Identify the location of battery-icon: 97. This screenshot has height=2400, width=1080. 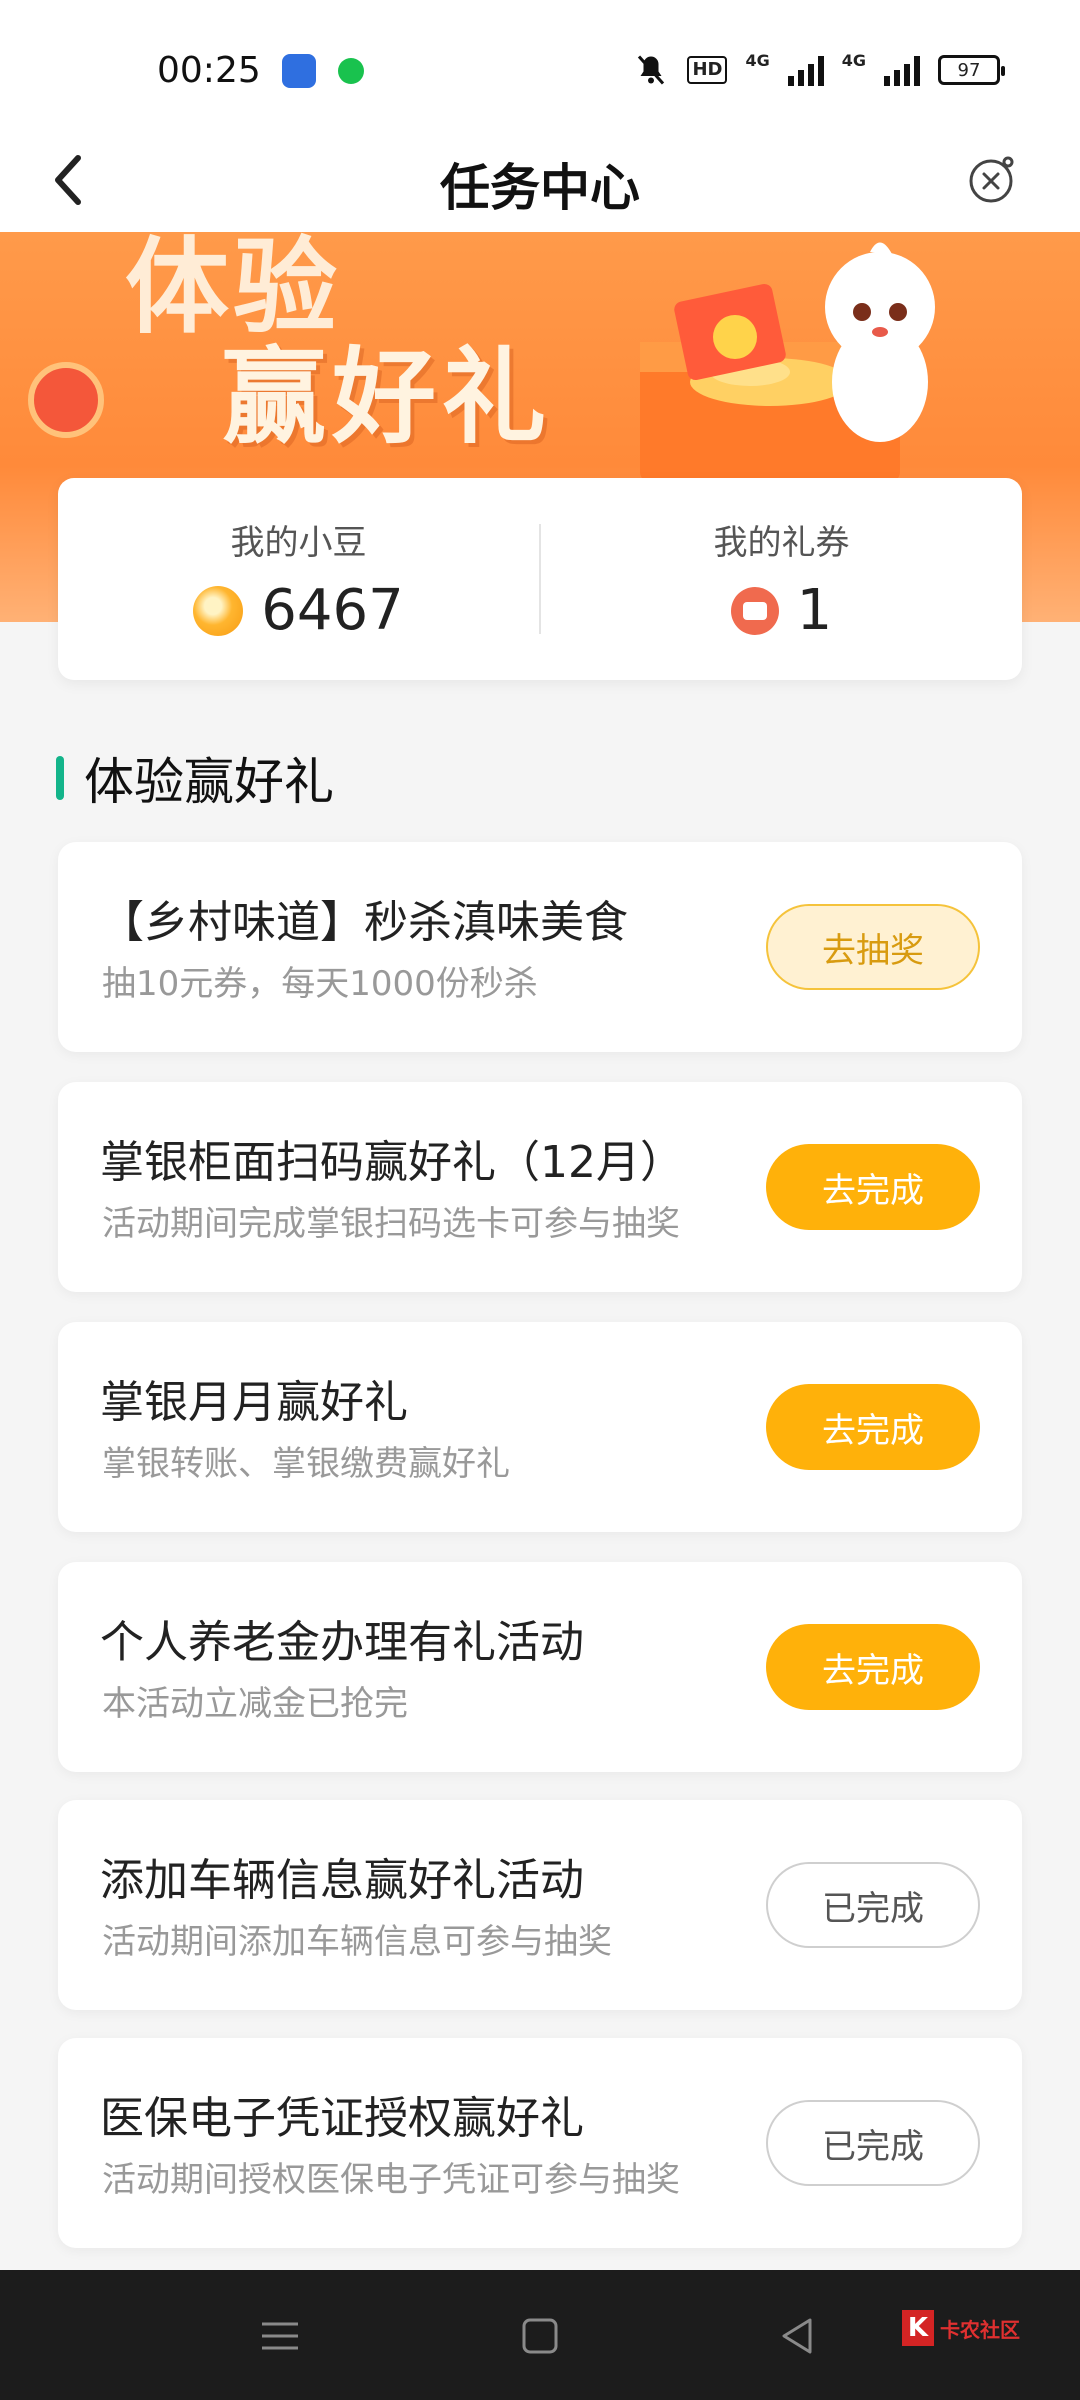
(971, 70).